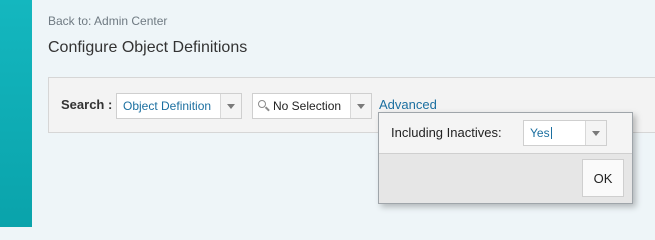 This screenshot has height=240, width=655. What do you see at coordinates (16, 113) in the screenshot?
I see `left-rail` at bounding box center [16, 113].